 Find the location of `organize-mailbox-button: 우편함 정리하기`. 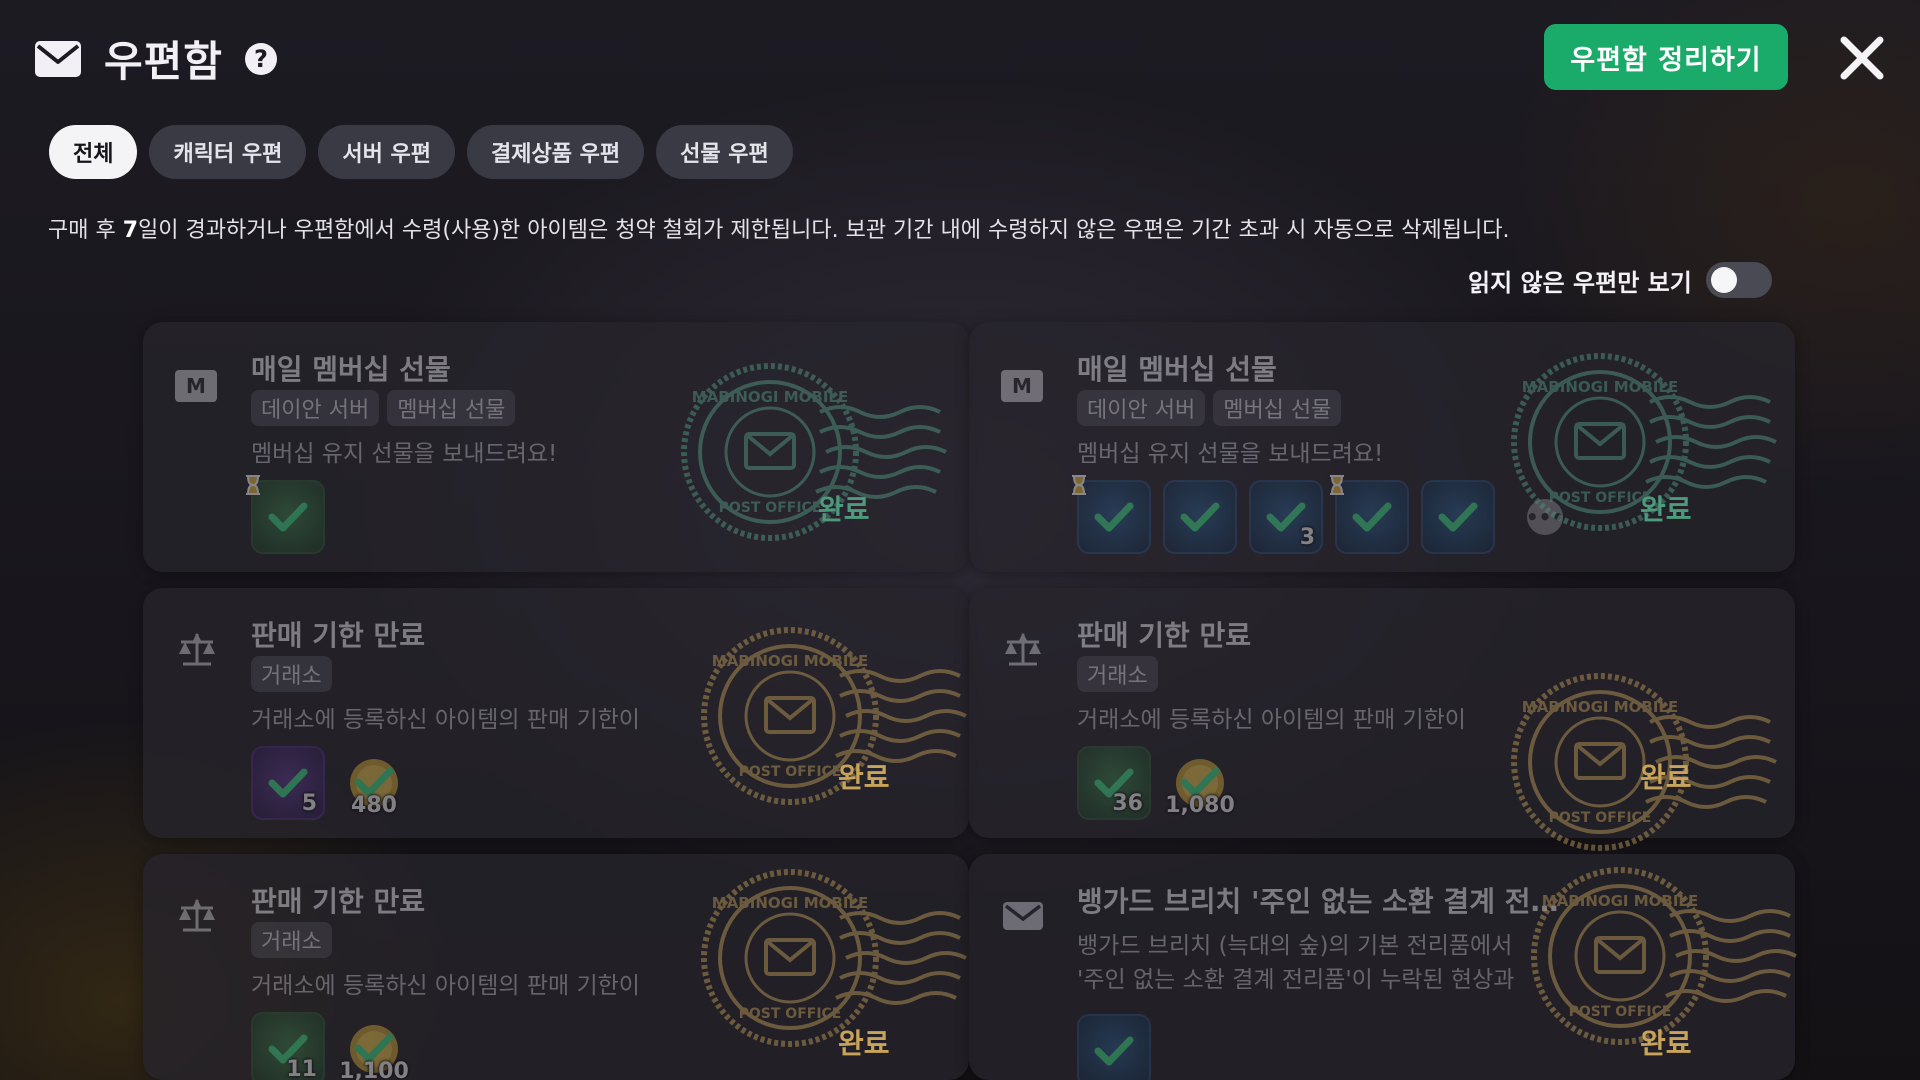

organize-mailbox-button: 우편함 정리하기 is located at coordinates (1666, 57).